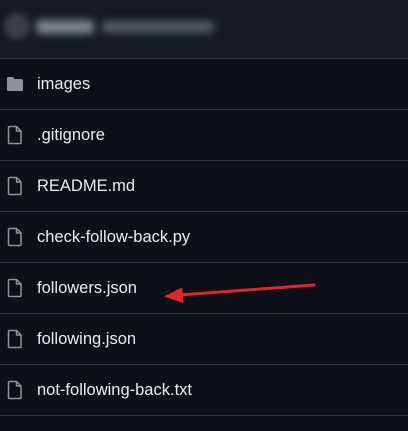 The width and height of the screenshot is (408, 431). What do you see at coordinates (17, 26) in the screenshot?
I see `owner-avatar` at bounding box center [17, 26].